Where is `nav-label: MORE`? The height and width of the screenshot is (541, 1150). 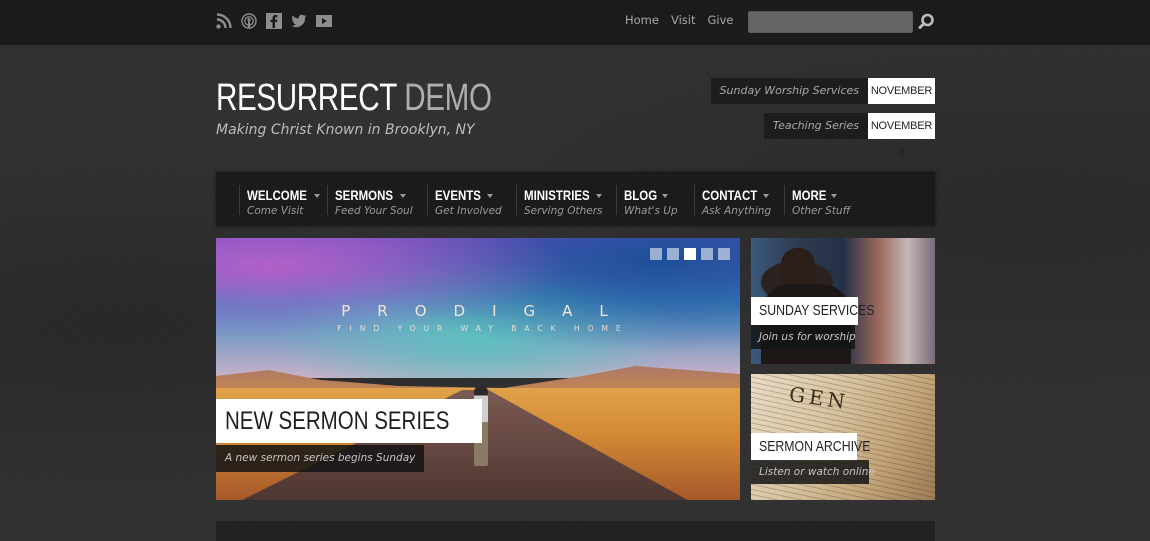 nav-label: MORE is located at coordinates (809, 195).